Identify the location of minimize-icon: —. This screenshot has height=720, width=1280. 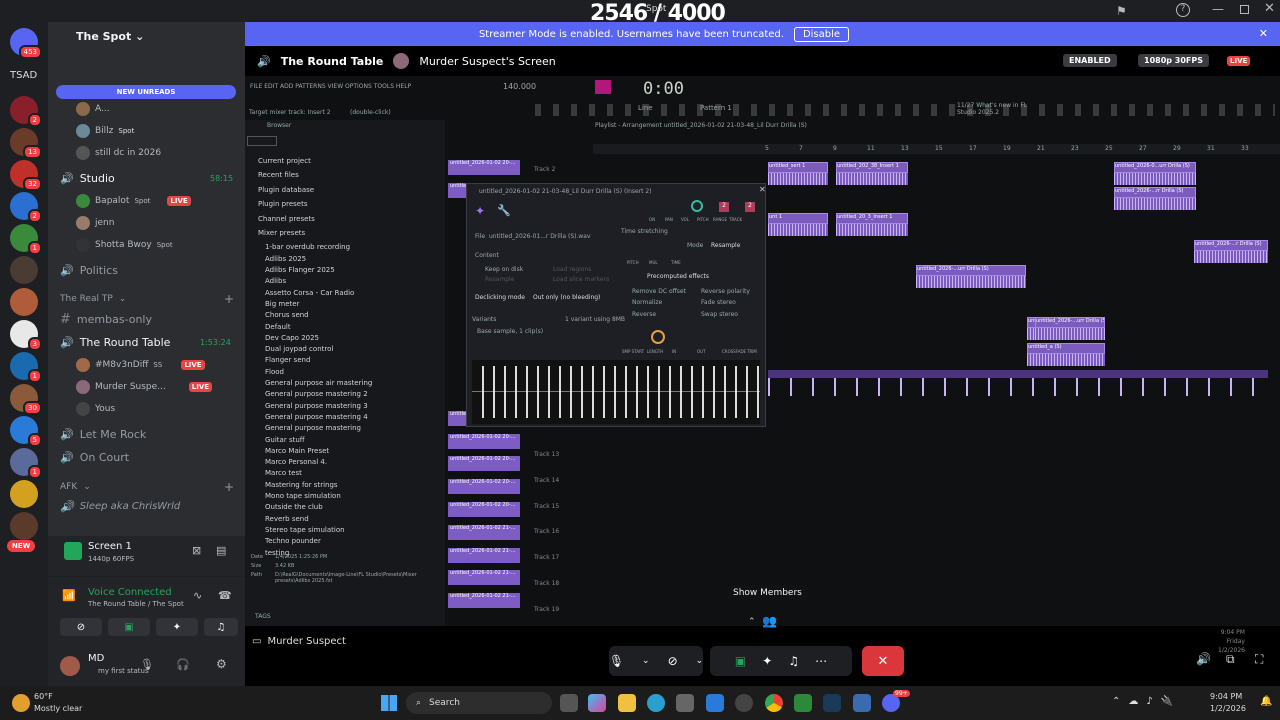
(1218, 9).